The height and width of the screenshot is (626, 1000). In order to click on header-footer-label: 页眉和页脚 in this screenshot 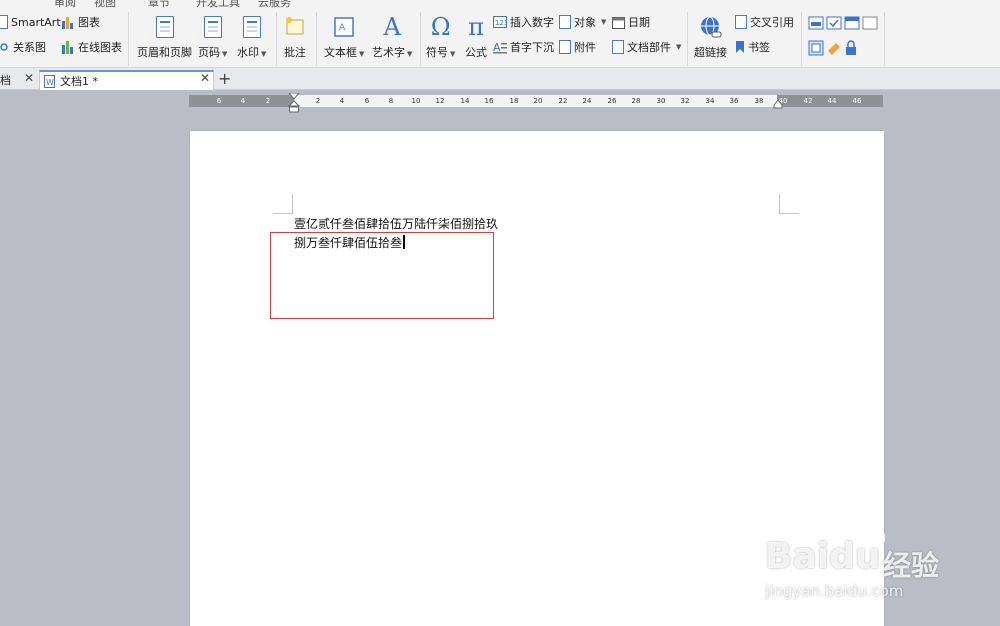, I will do `click(164, 52)`.